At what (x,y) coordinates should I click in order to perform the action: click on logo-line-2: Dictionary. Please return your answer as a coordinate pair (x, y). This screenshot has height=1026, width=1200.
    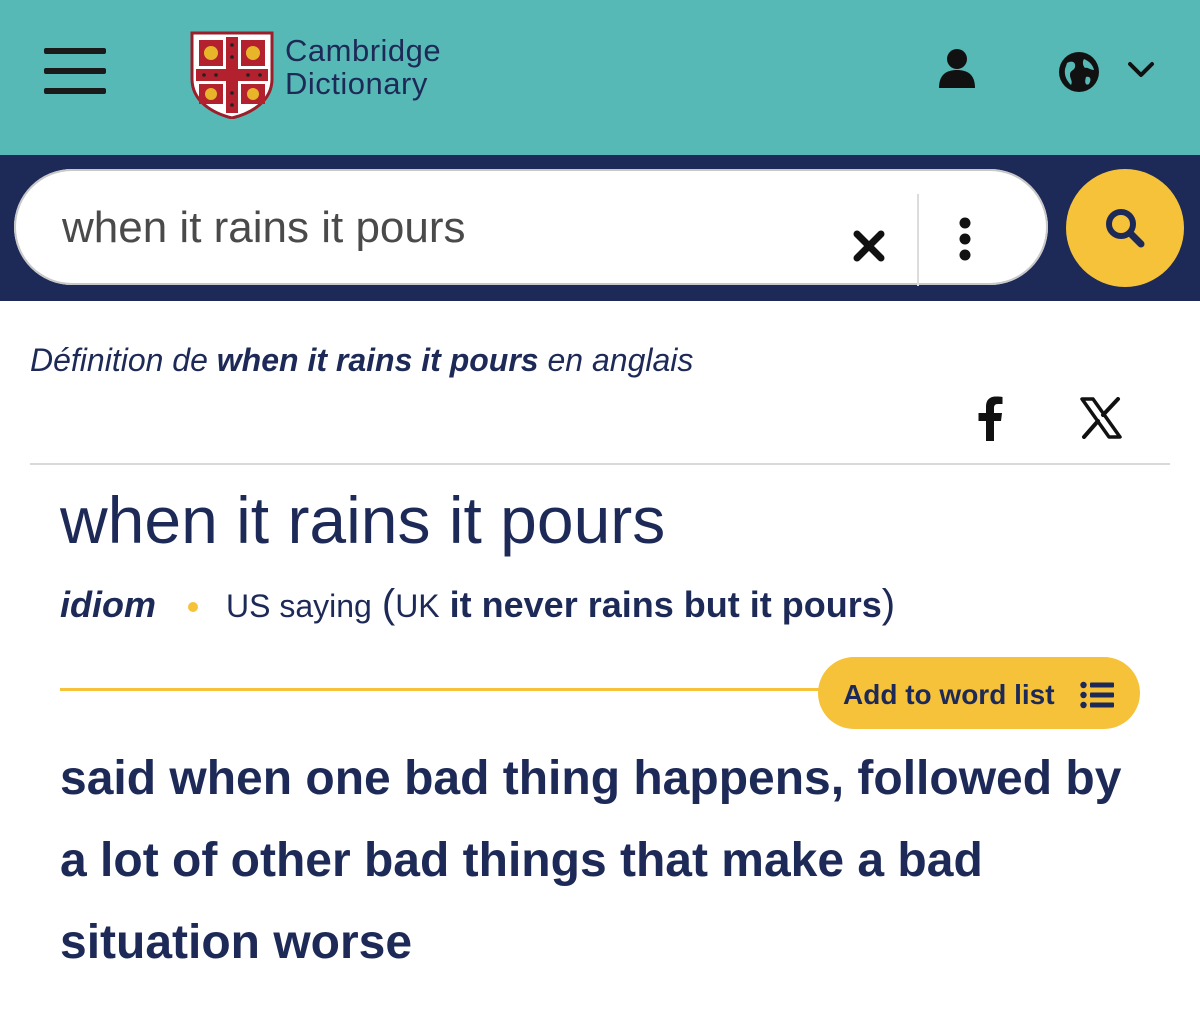
    Looking at the image, I should click on (356, 83).